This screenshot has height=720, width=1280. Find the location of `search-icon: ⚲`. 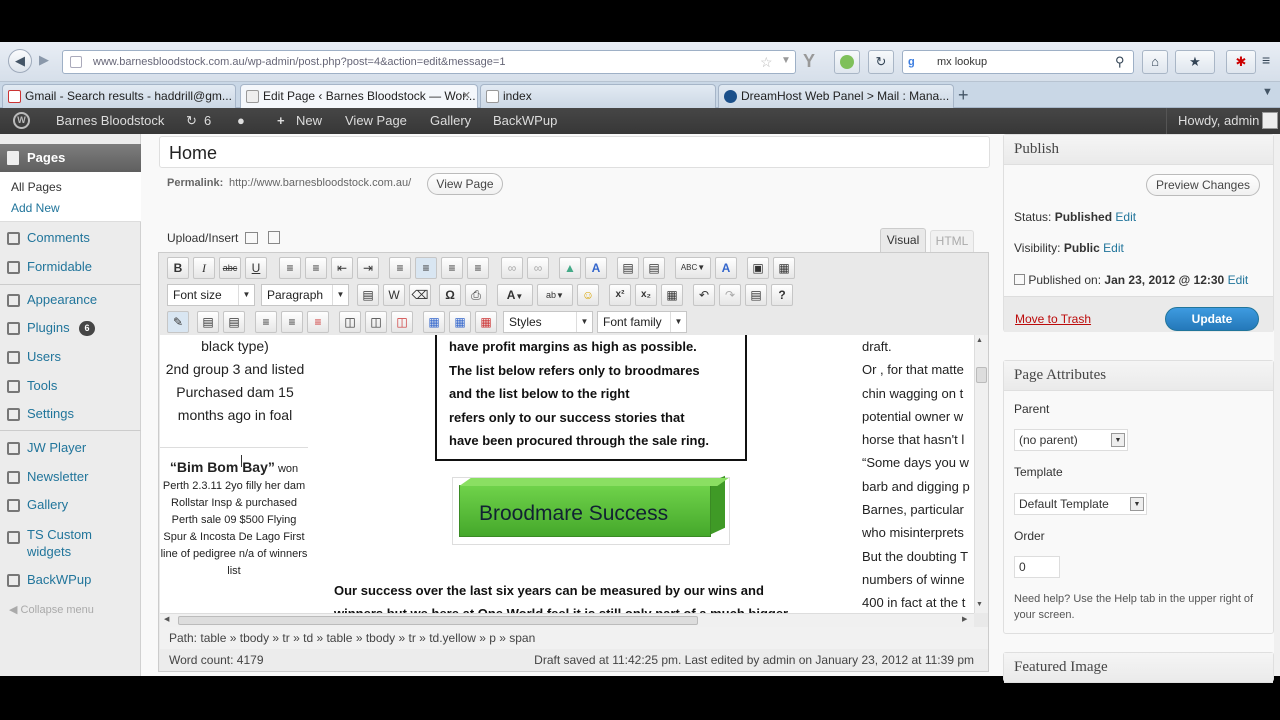

search-icon: ⚲ is located at coordinates (1120, 62).